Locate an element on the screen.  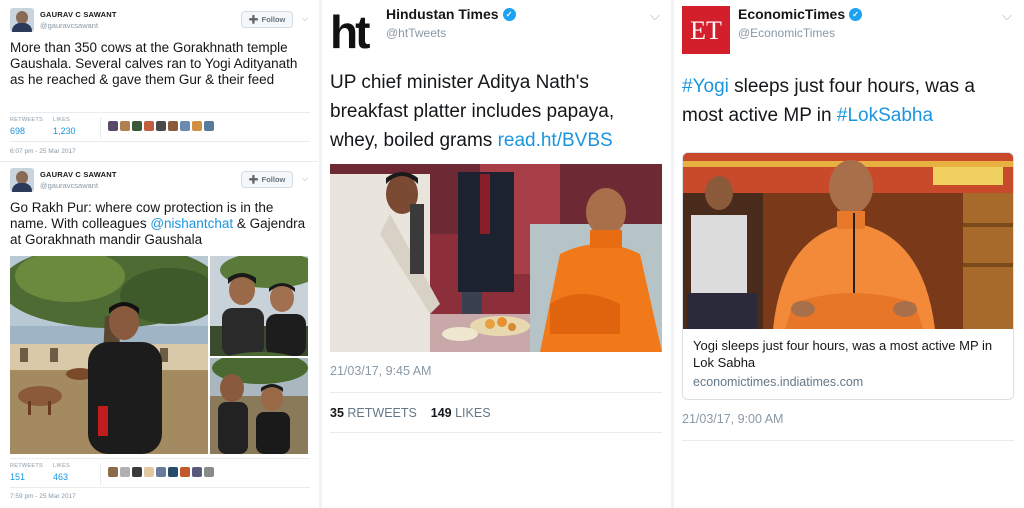
tweet-stats: 35 RETWEETS 149 LIKES is located at coordinates (410, 413).